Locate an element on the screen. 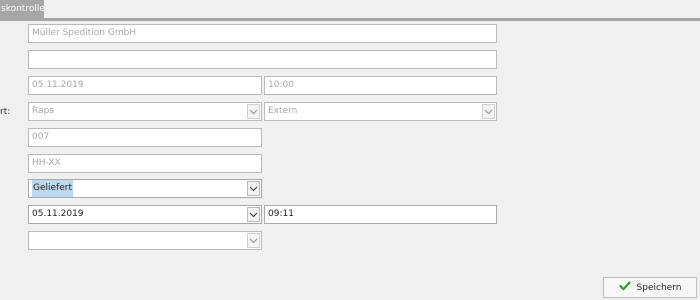 This screenshot has height=300, width=700. source-select: Extern is located at coordinates (380, 111).